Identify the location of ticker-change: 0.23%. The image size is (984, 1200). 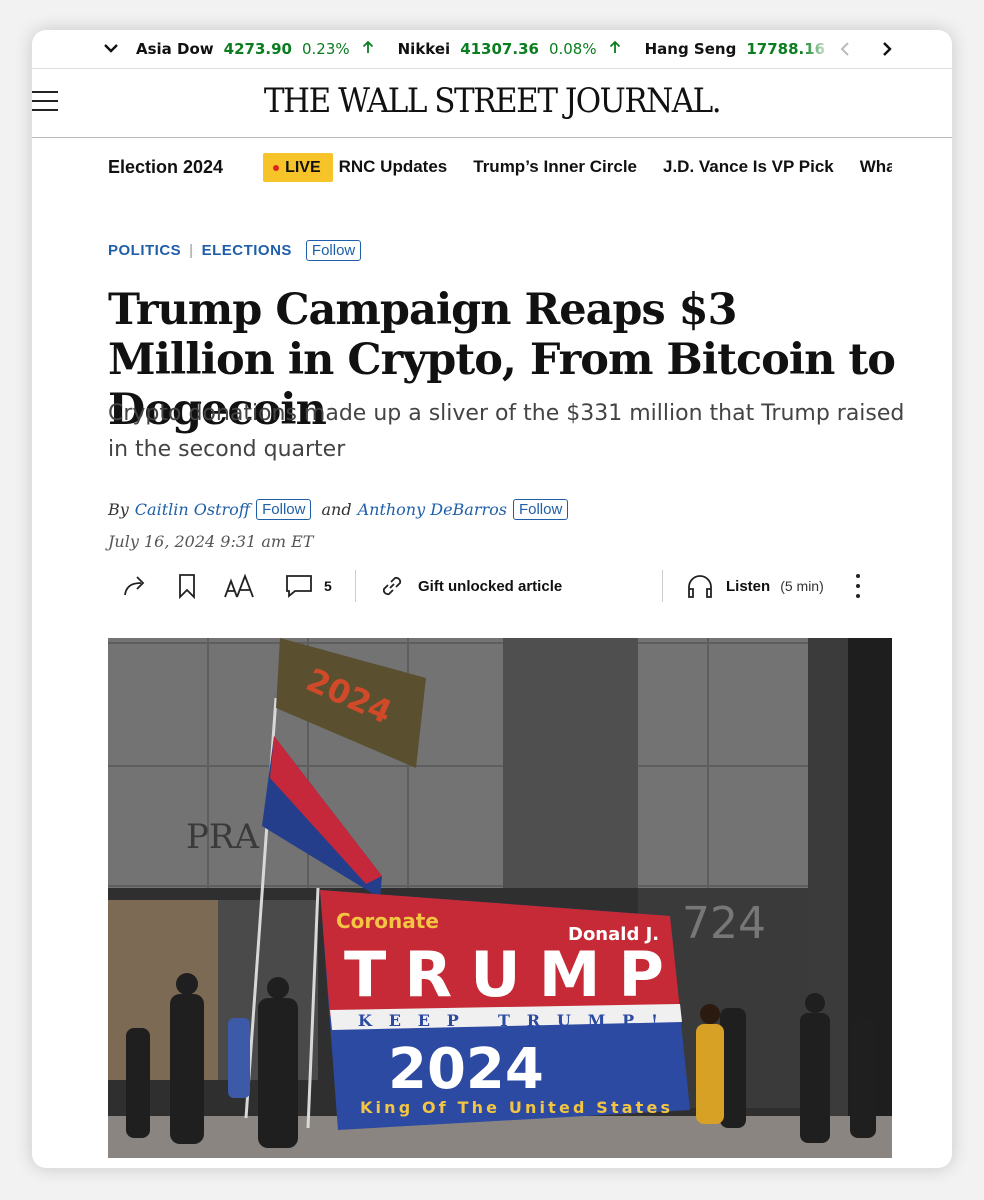
(325, 49).